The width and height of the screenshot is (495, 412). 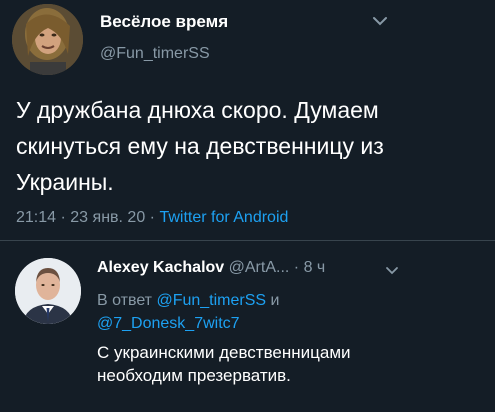 I want to click on tweet-meta: 21:14 · 23 янв. 20 · Twitter for Android, so click(x=152, y=218).